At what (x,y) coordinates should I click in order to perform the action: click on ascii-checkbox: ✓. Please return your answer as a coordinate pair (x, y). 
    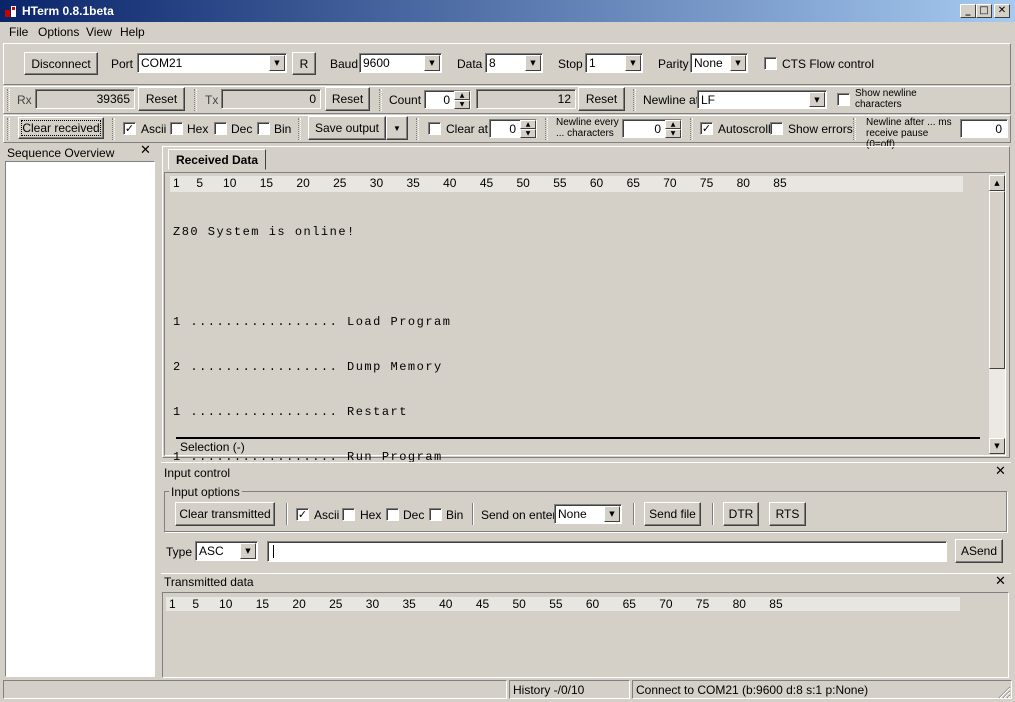
    Looking at the image, I should click on (129, 128).